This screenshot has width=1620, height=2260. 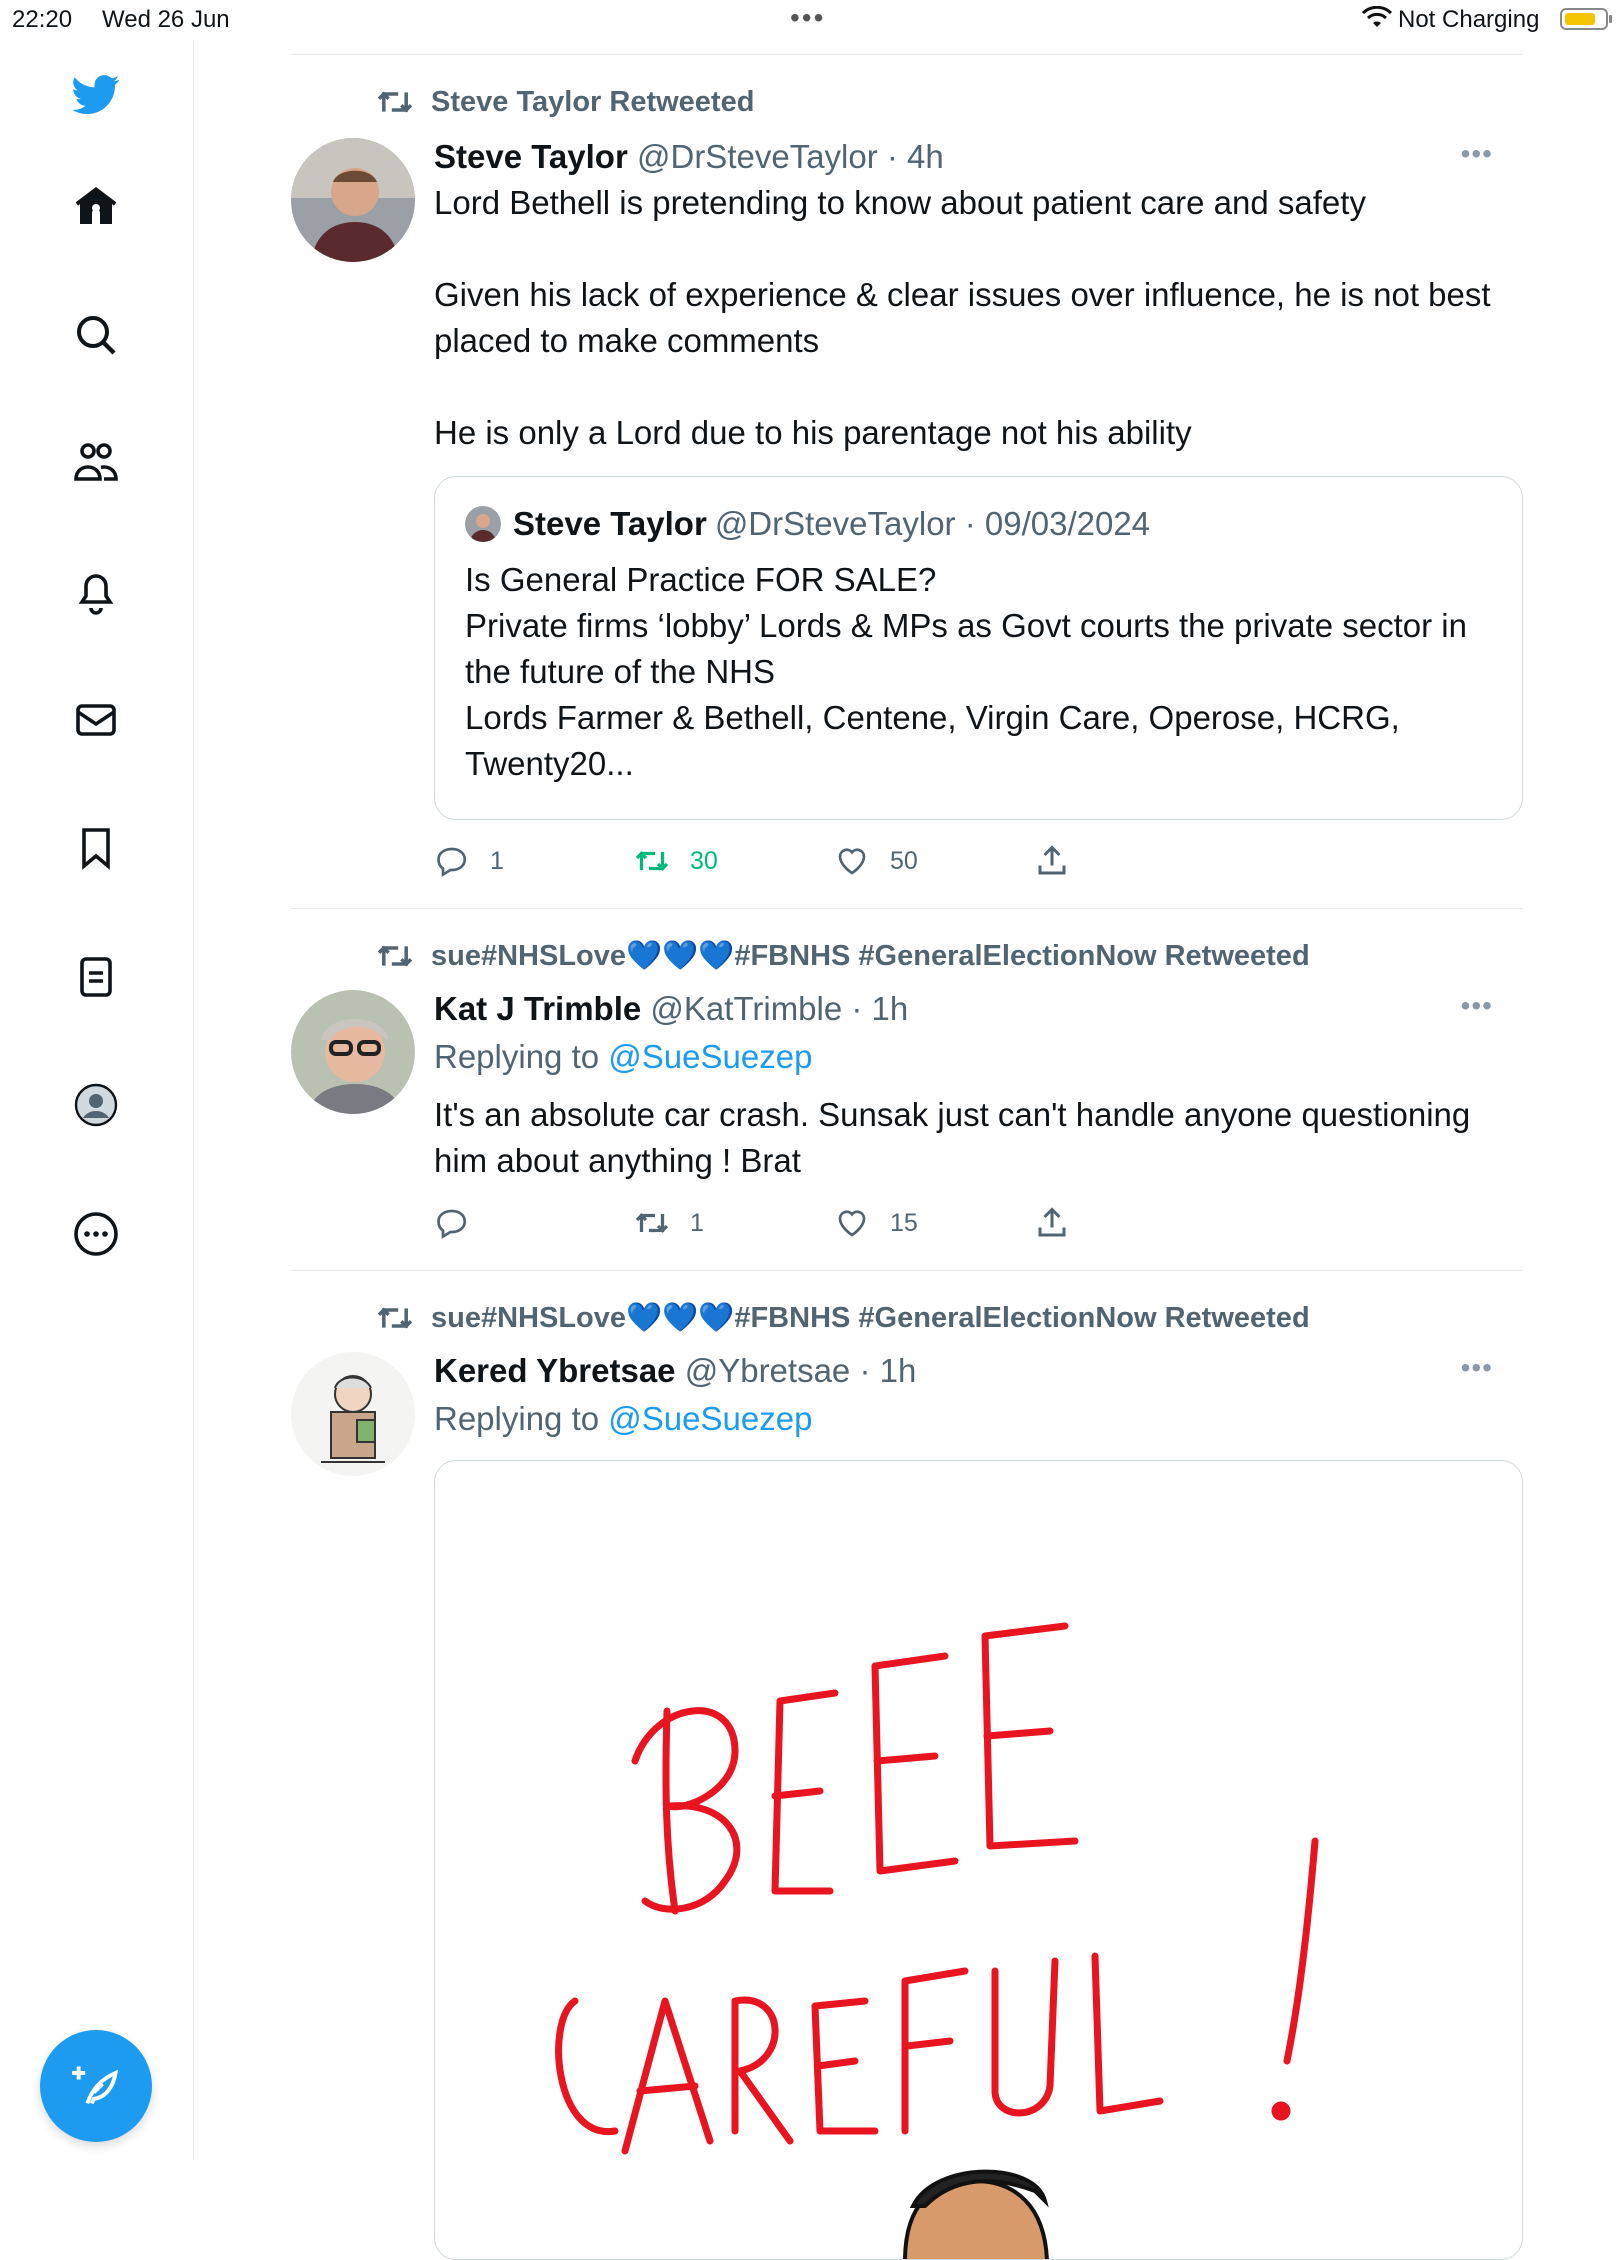 I want to click on display-name: Kat J Trimble, so click(x=537, y=1008).